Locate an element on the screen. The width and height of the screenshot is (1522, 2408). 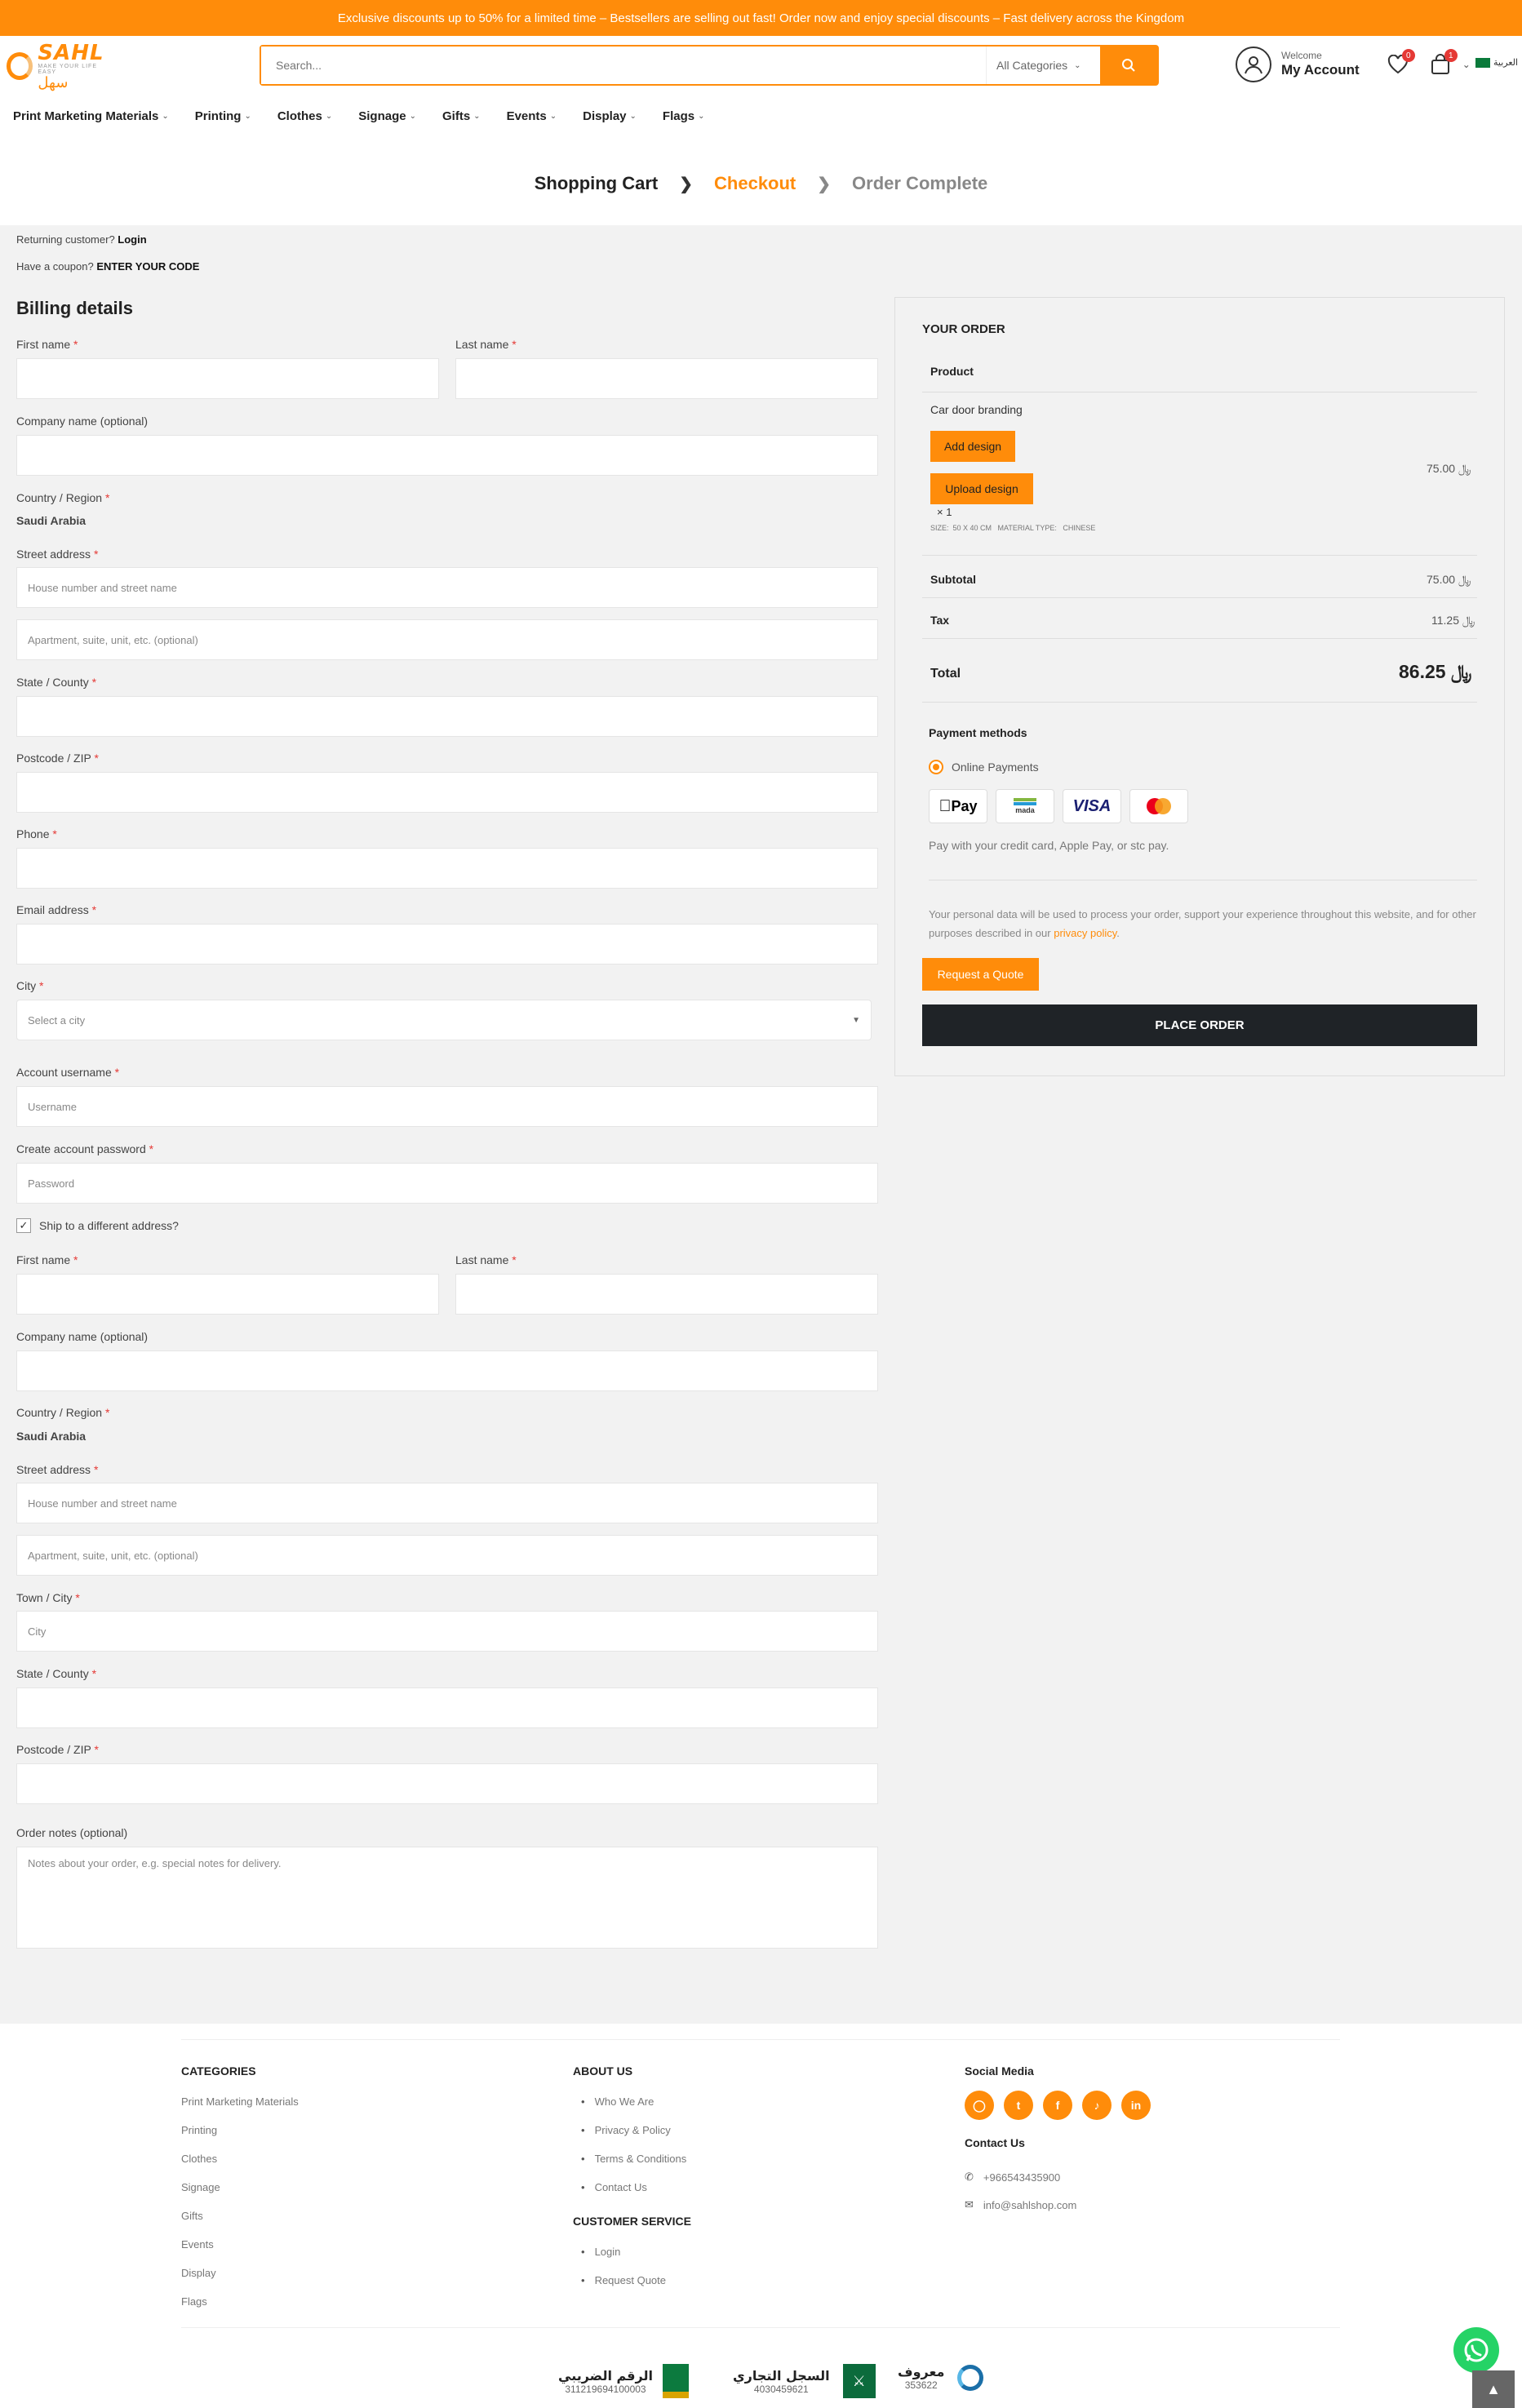
nav-item-events: Events ⌄ is located at coordinates (532, 116).